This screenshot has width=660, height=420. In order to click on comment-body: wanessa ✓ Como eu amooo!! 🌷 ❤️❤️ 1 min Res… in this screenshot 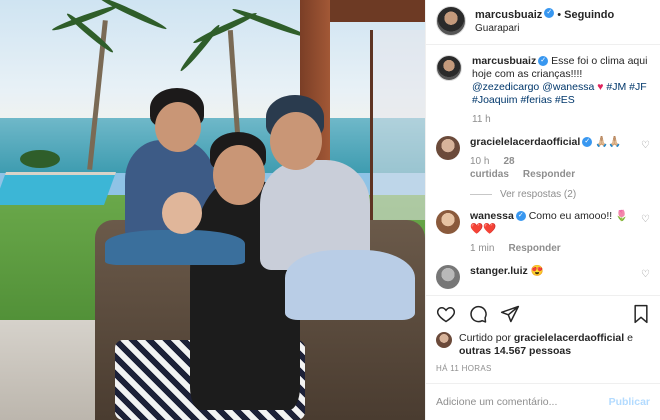, I will do `click(552, 232)`.